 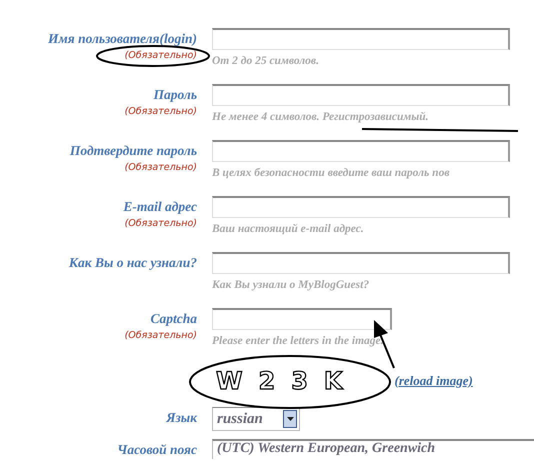 I want to click on field-hint: Не менее 4 символов. Регистрозависимый., so click(x=320, y=117).